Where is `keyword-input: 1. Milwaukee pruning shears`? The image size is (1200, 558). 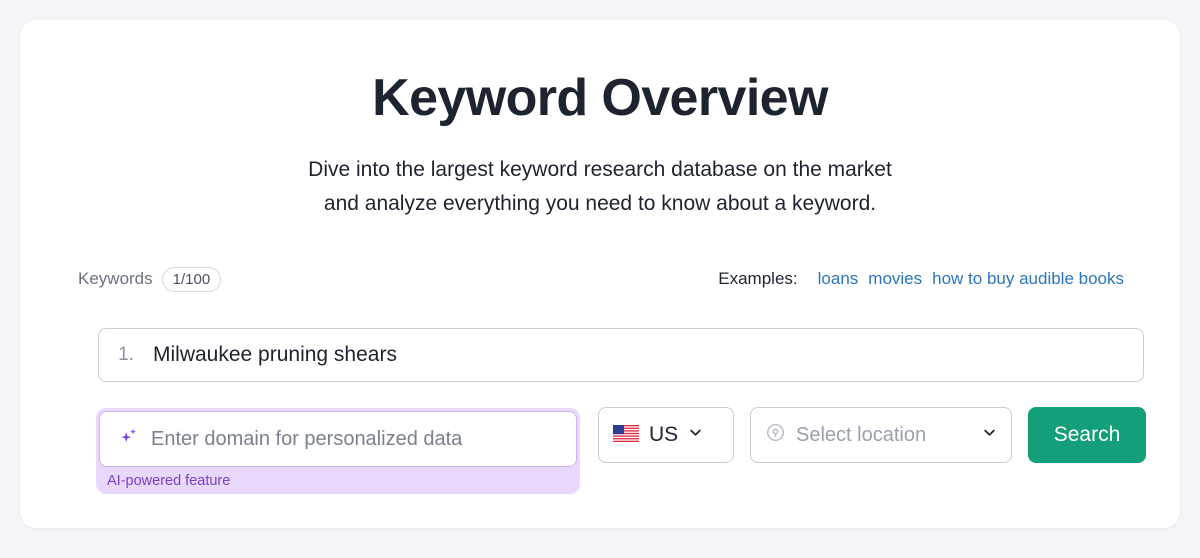 keyword-input: 1. Milwaukee pruning shears is located at coordinates (621, 355).